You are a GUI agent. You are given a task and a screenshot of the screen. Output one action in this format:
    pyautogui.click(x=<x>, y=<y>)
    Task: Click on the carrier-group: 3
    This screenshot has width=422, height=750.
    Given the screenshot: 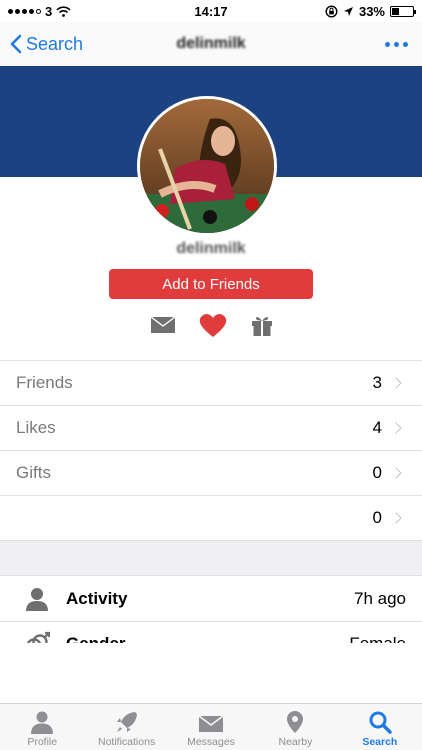 What is the action you would take?
    pyautogui.click(x=39, y=11)
    